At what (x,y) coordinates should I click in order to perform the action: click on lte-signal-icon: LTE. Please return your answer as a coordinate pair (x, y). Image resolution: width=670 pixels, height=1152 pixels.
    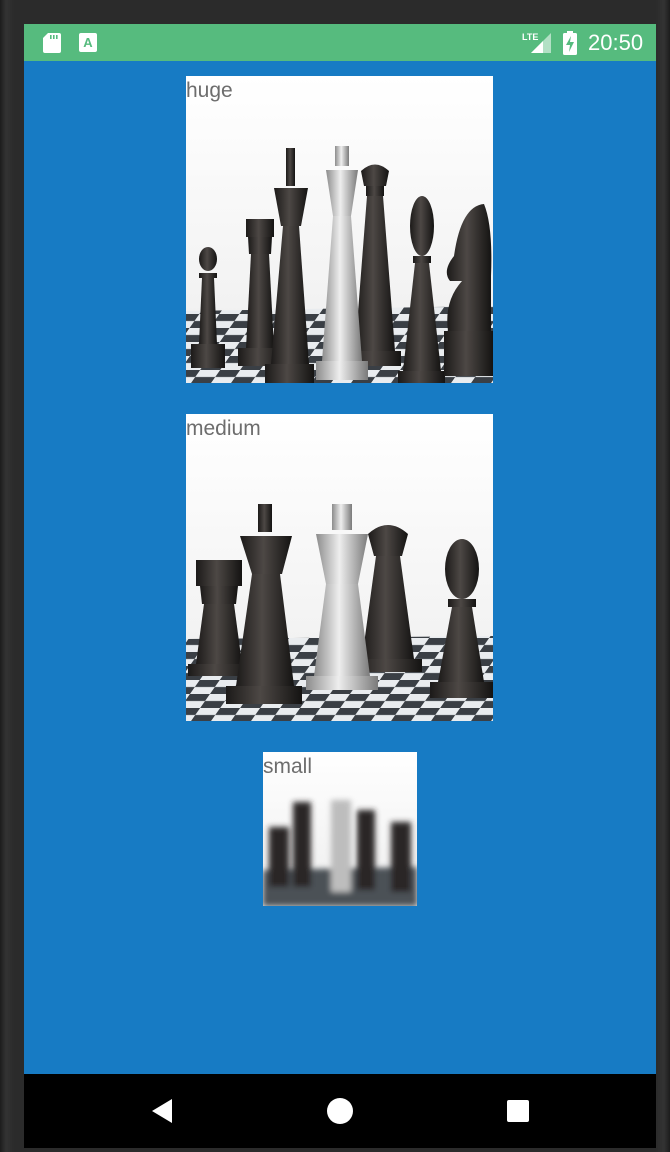
    Looking at the image, I should click on (536, 42).